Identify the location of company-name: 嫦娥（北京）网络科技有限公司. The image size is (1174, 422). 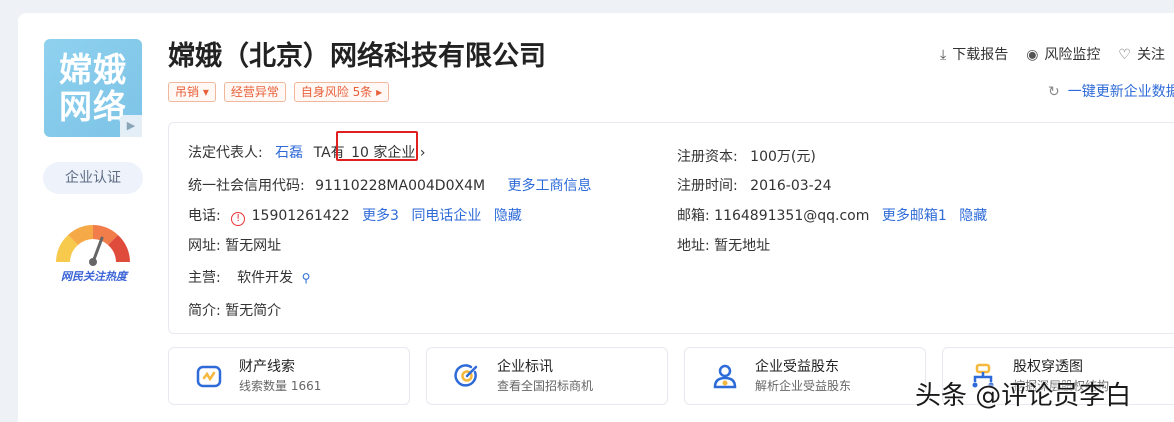
(357, 56).